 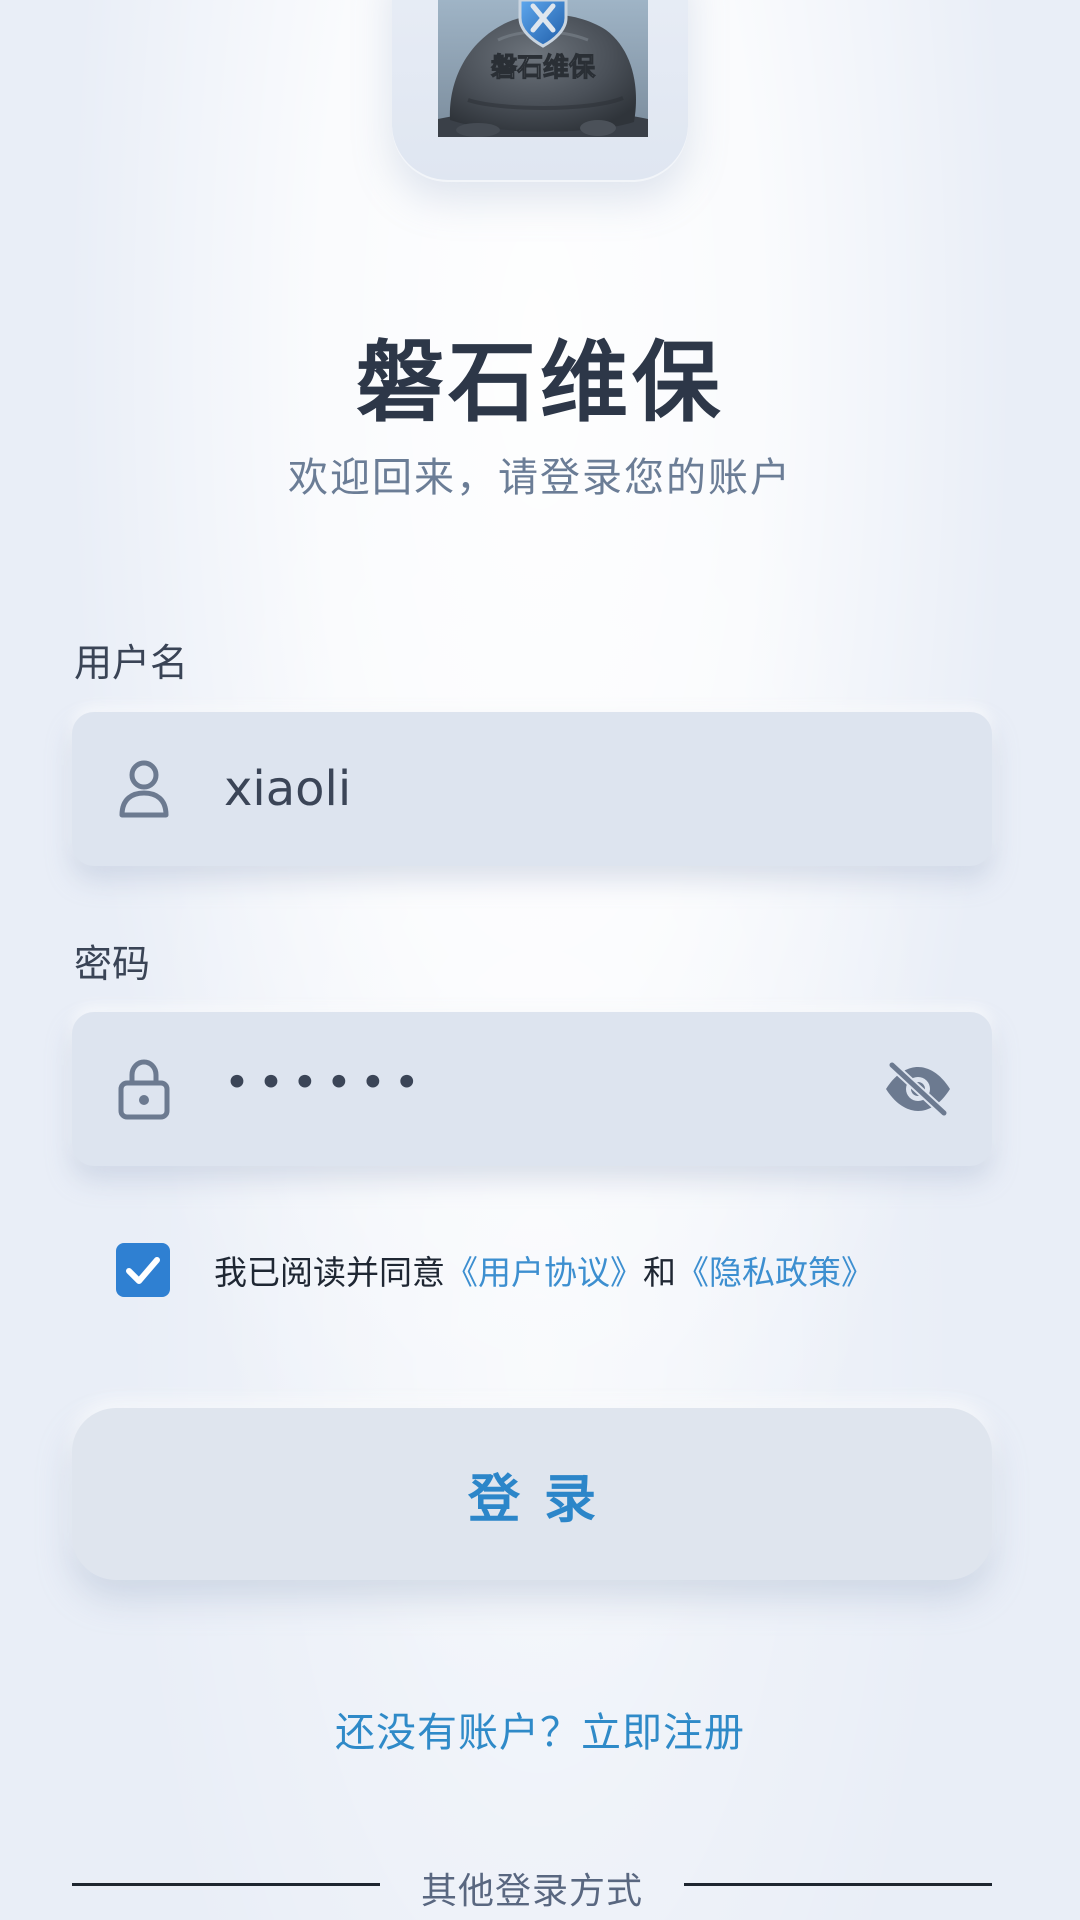 I want to click on agreement-row: 我已阅读并同意《用户协议》和《隐私政策》, so click(x=495, y=1270).